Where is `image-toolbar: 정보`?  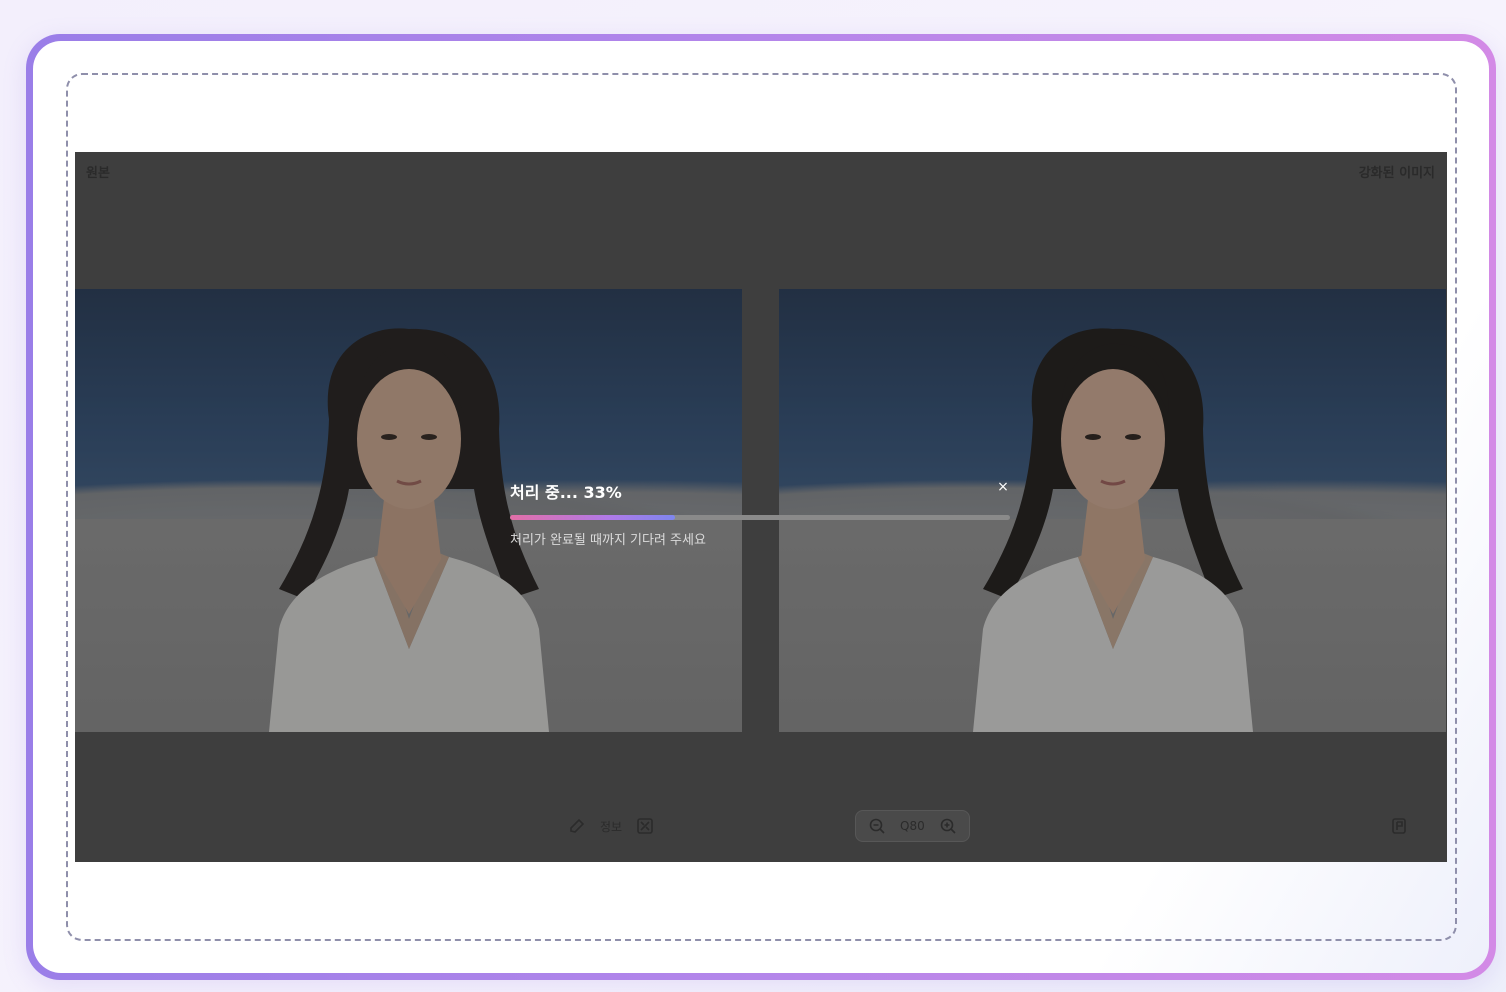 image-toolbar: 정보 is located at coordinates (611, 826).